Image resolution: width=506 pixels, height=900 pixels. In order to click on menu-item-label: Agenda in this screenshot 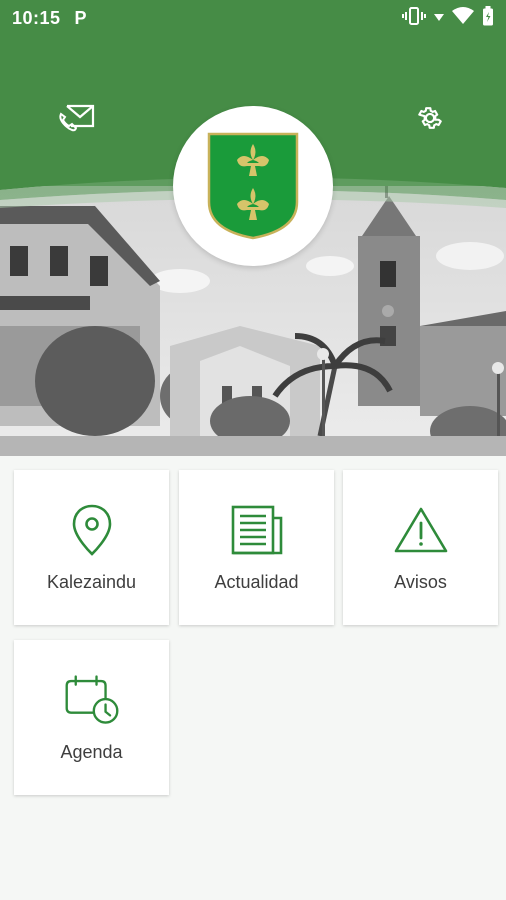, I will do `click(91, 752)`.